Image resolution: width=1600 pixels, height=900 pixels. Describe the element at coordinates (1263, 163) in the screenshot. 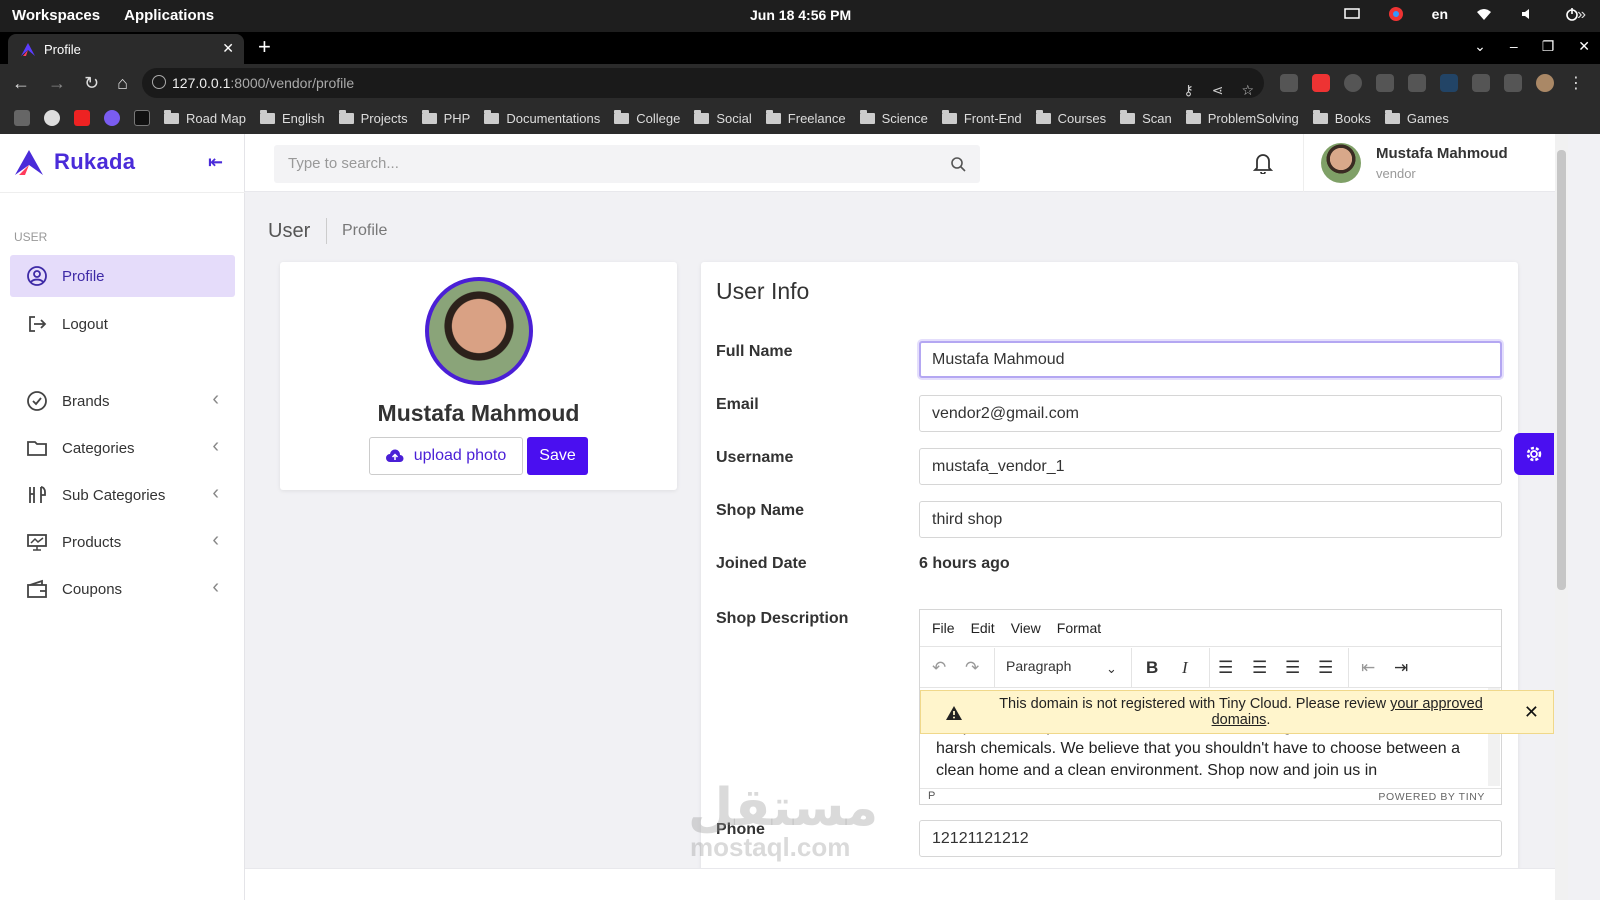

I see `notification-bell-icon` at that location.